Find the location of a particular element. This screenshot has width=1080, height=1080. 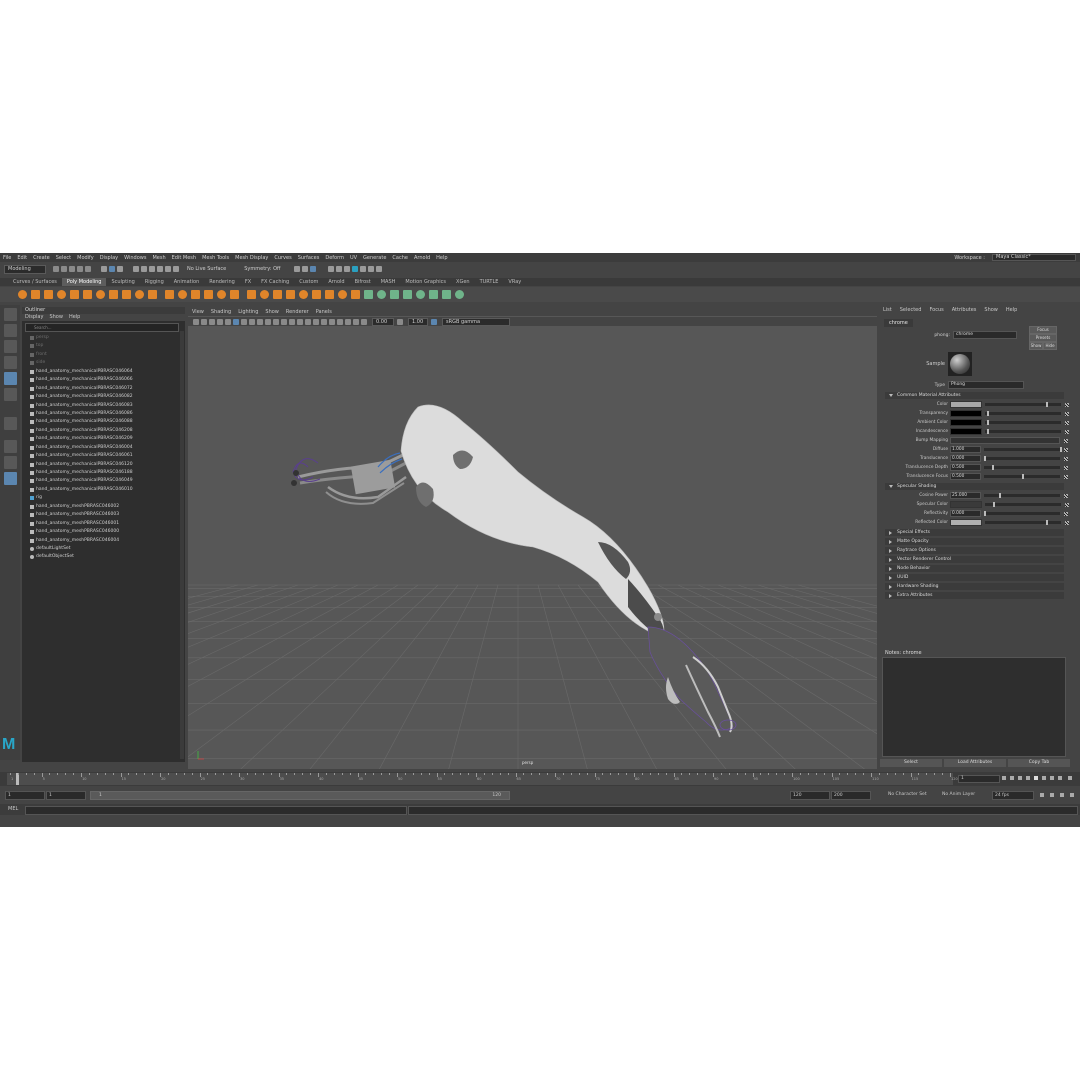

outliner-item: hand_anatomy_mechanicalPBRASC046120 is located at coordinates (103, 465).